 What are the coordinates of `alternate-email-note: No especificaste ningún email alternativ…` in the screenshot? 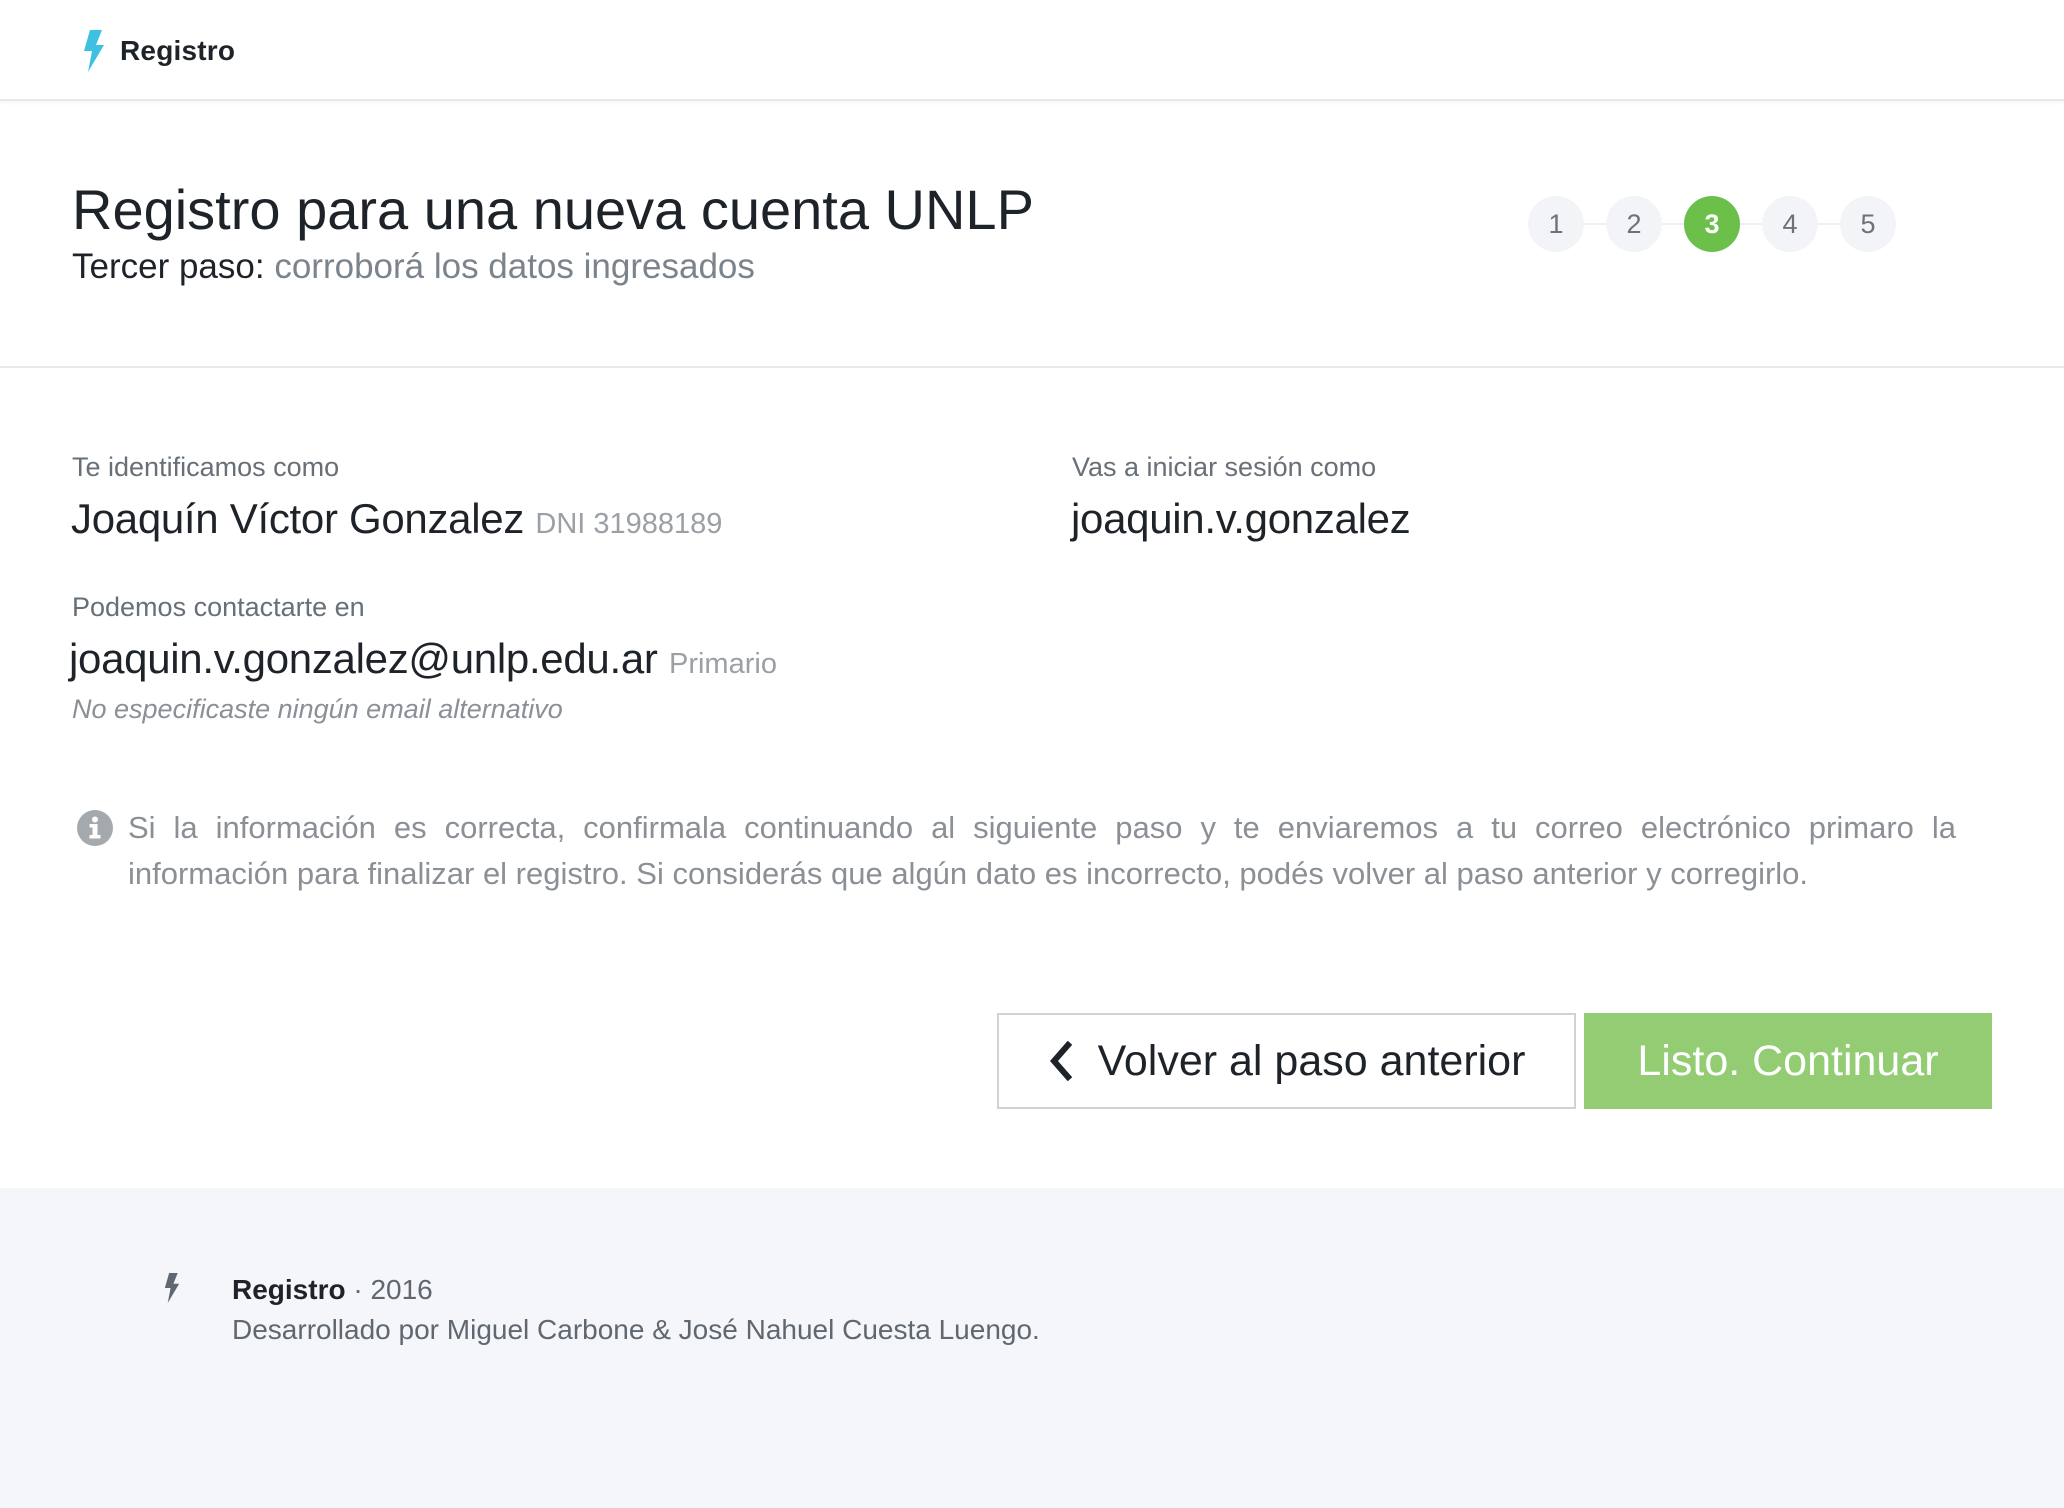 It's located at (317, 709).